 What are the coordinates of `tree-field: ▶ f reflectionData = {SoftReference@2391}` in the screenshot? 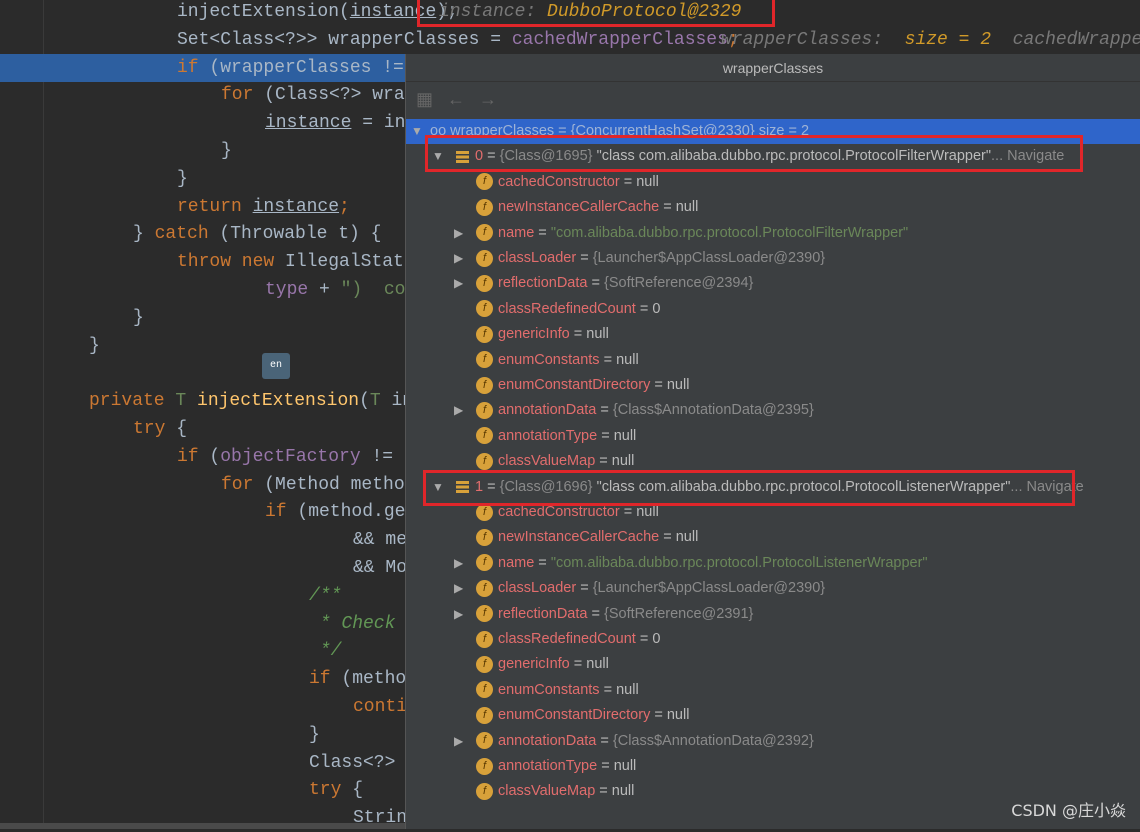 It's located at (773, 614).